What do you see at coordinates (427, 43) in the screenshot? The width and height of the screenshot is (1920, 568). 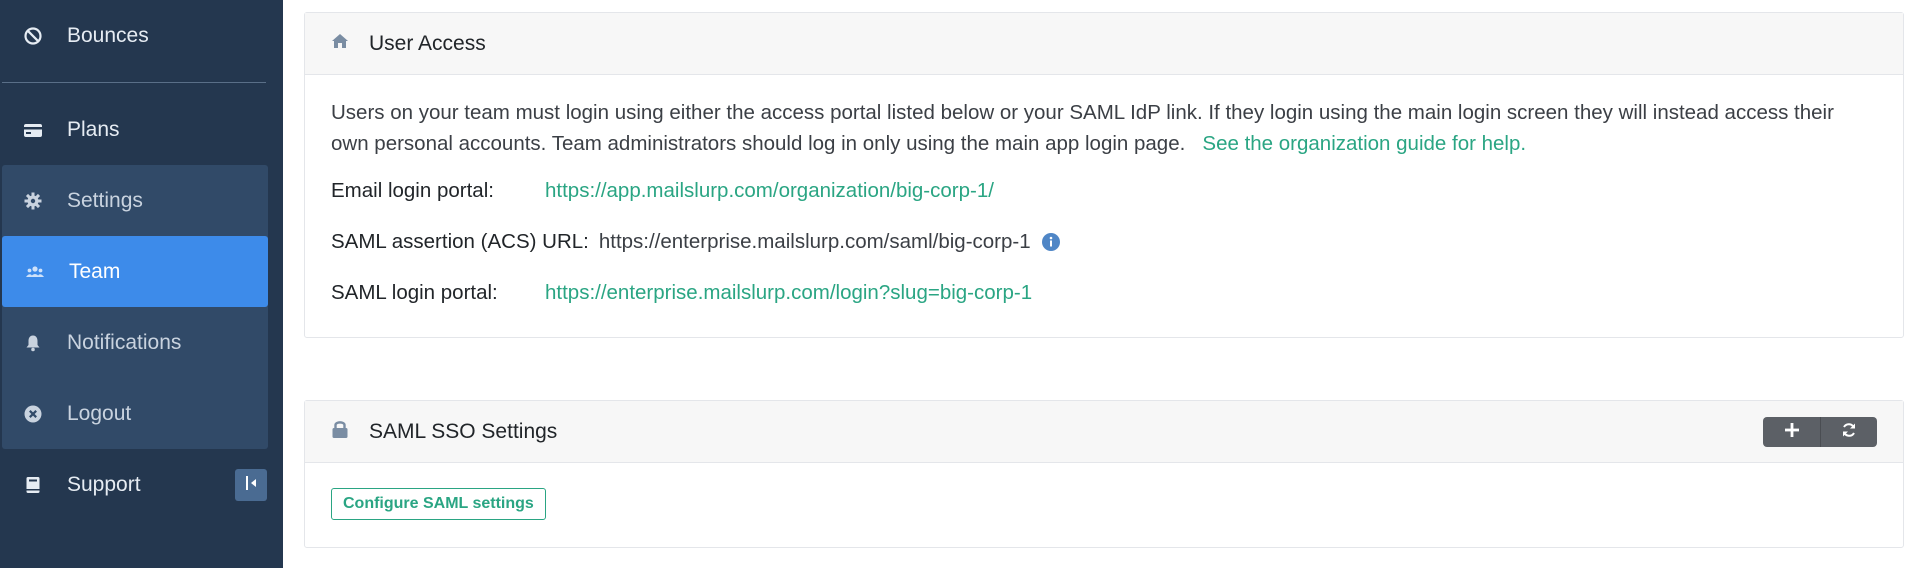 I see `card-title: User Access` at bounding box center [427, 43].